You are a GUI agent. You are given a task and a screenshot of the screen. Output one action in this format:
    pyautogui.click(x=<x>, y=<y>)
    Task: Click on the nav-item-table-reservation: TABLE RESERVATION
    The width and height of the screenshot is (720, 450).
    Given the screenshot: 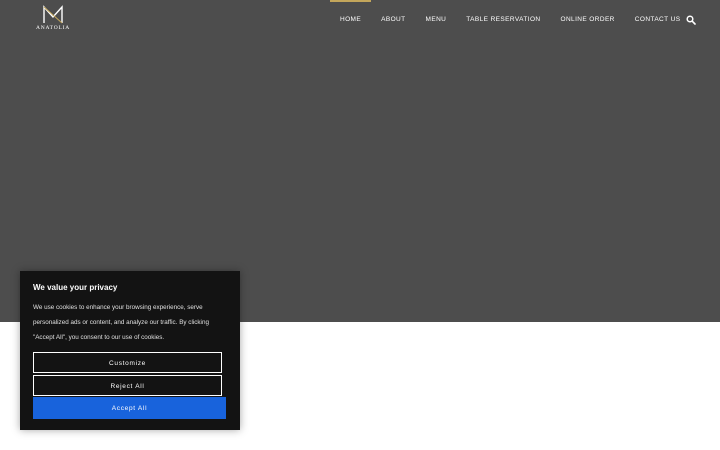 What is the action you would take?
    pyautogui.click(x=503, y=20)
    